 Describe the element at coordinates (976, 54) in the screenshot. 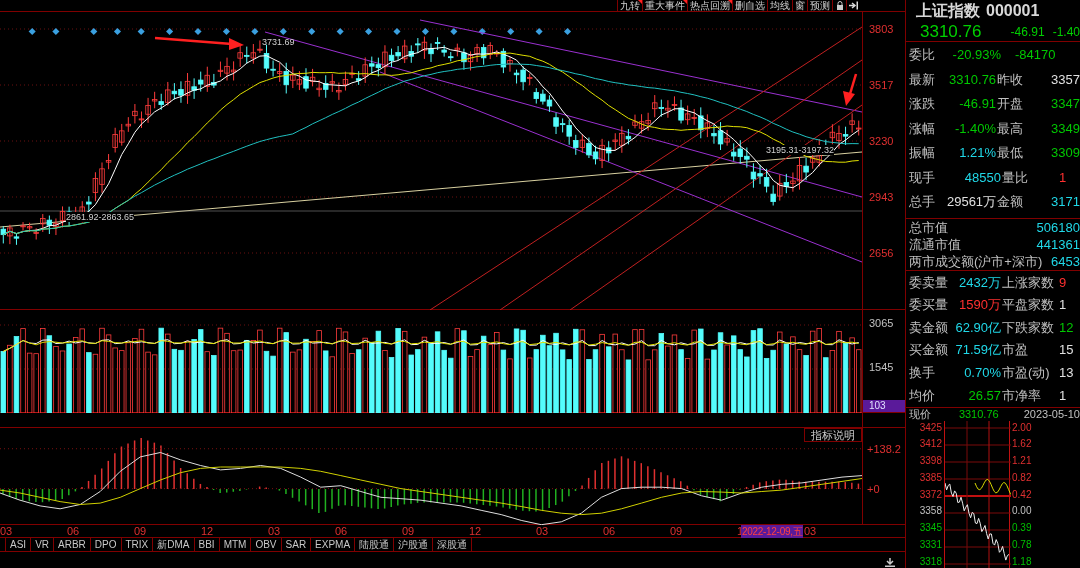

I see `stat-value: -20.93%` at that location.